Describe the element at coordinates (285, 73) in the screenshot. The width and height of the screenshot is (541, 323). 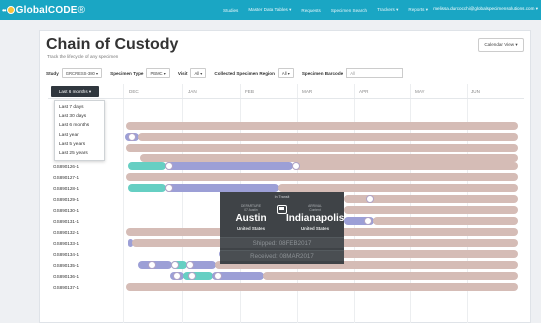
I see `collected-region-select: All ▾` at that location.